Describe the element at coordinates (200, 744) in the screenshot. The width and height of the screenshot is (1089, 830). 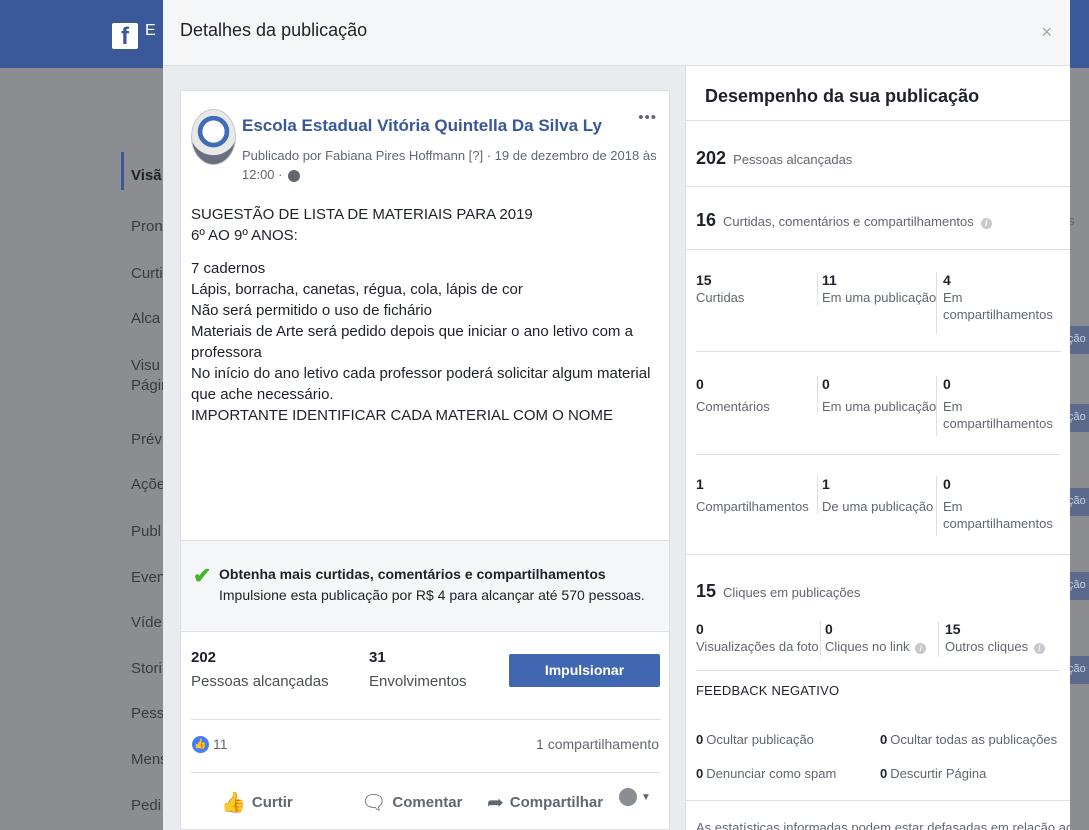
I see `like-reaction-icon: 👍` at that location.